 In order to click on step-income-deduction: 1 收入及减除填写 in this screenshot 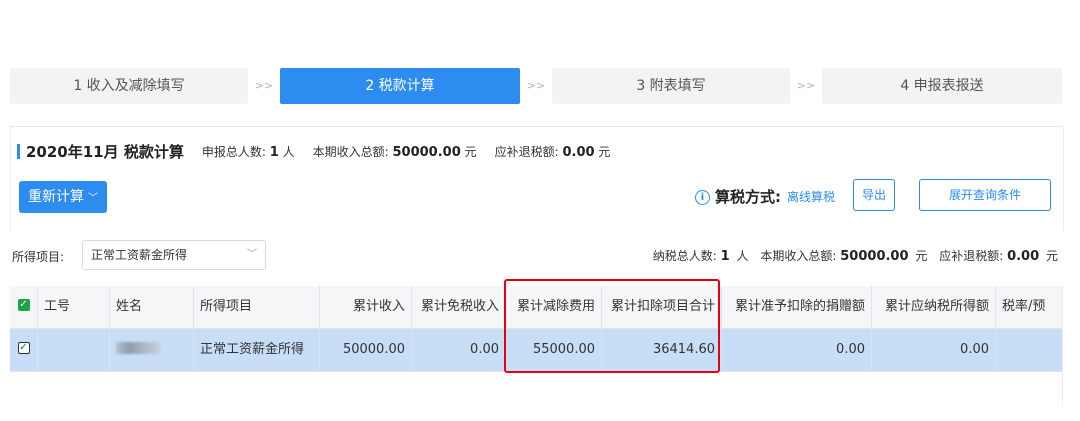, I will do `click(129, 86)`.